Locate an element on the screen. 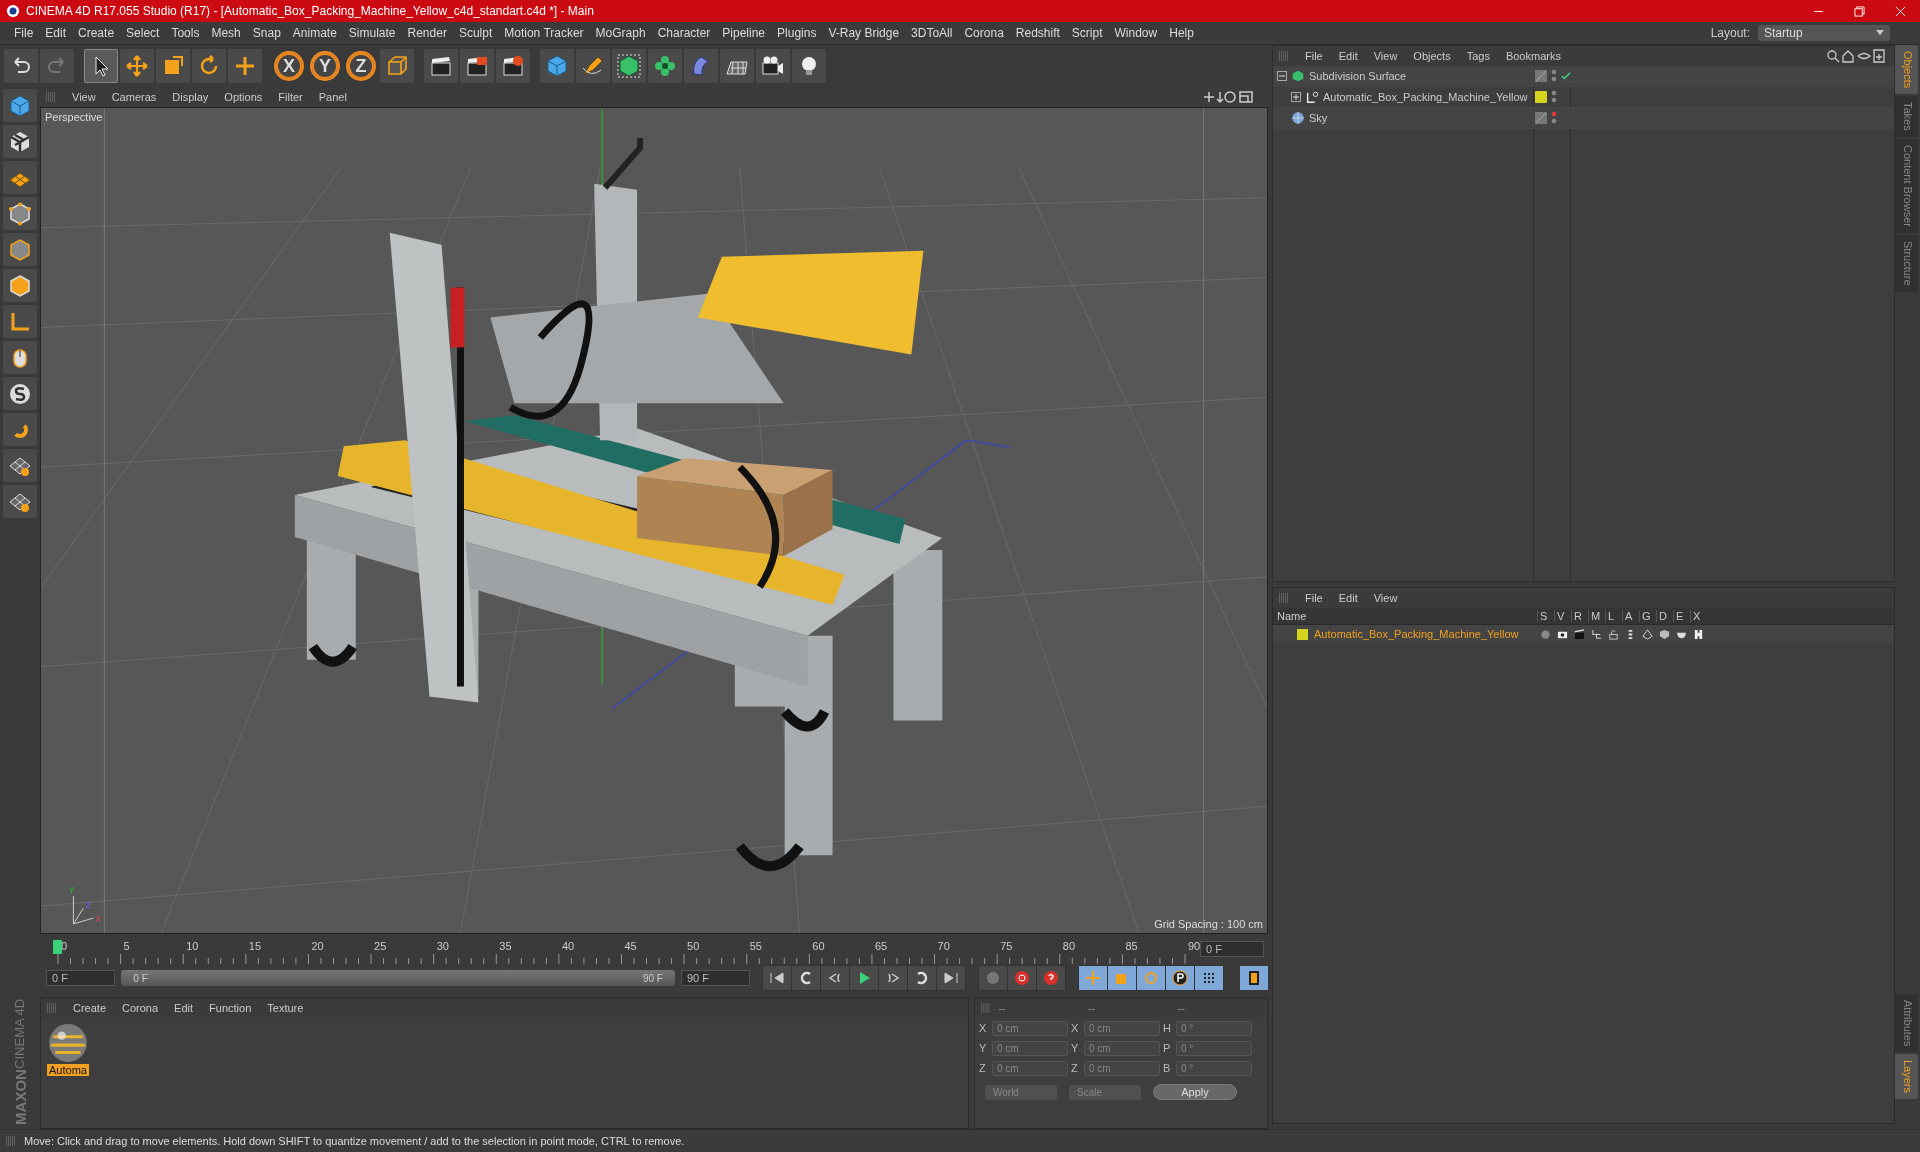 The width and height of the screenshot is (1920, 1152). column-header: D is located at coordinates (1664, 616).